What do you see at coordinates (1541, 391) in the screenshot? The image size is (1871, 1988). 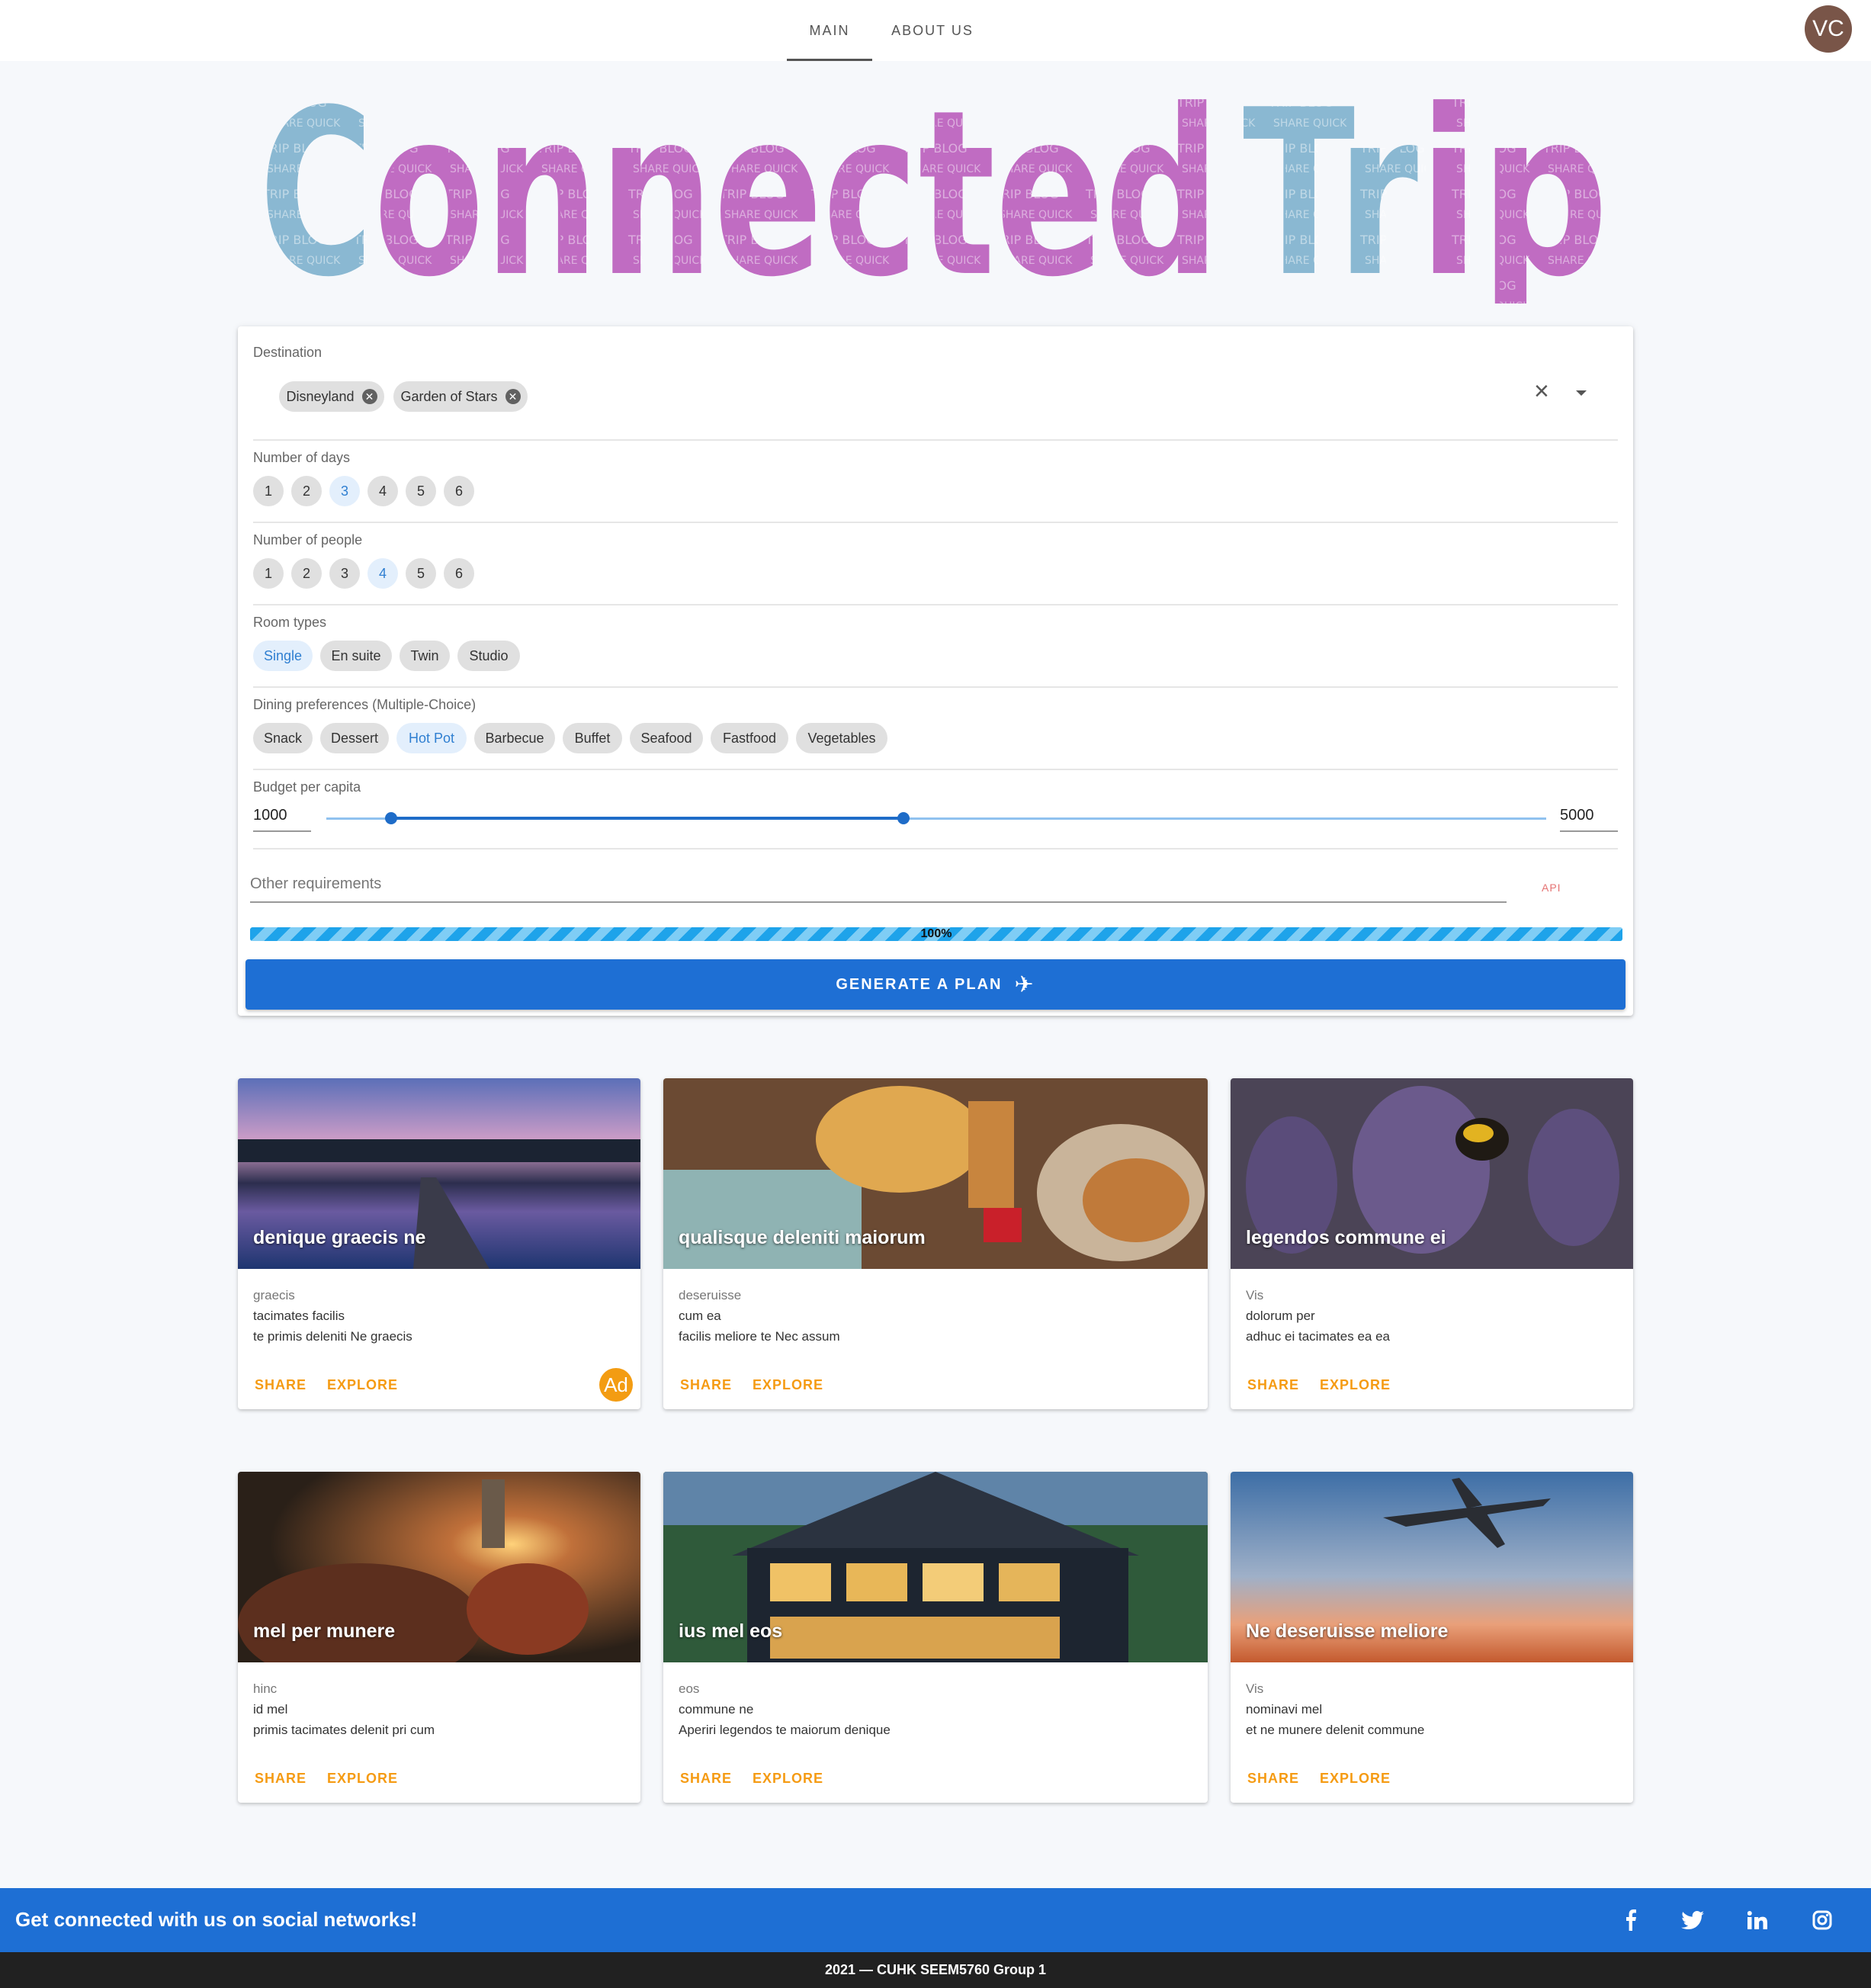 I see `clear-icon: ×` at bounding box center [1541, 391].